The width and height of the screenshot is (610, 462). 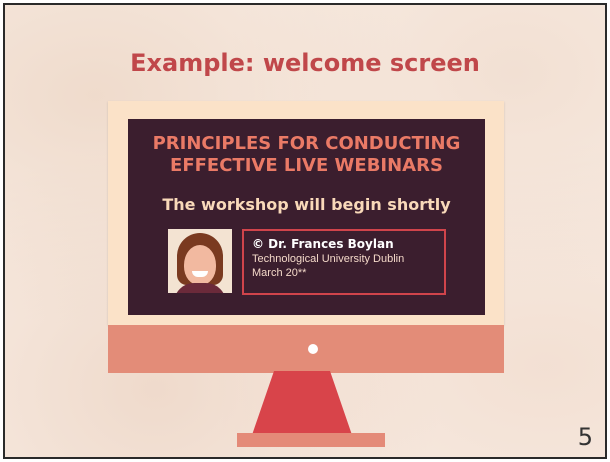 I want to click on webinar-title-line-1: PRINCIPLES FOR CONDUCTING, so click(x=306, y=143).